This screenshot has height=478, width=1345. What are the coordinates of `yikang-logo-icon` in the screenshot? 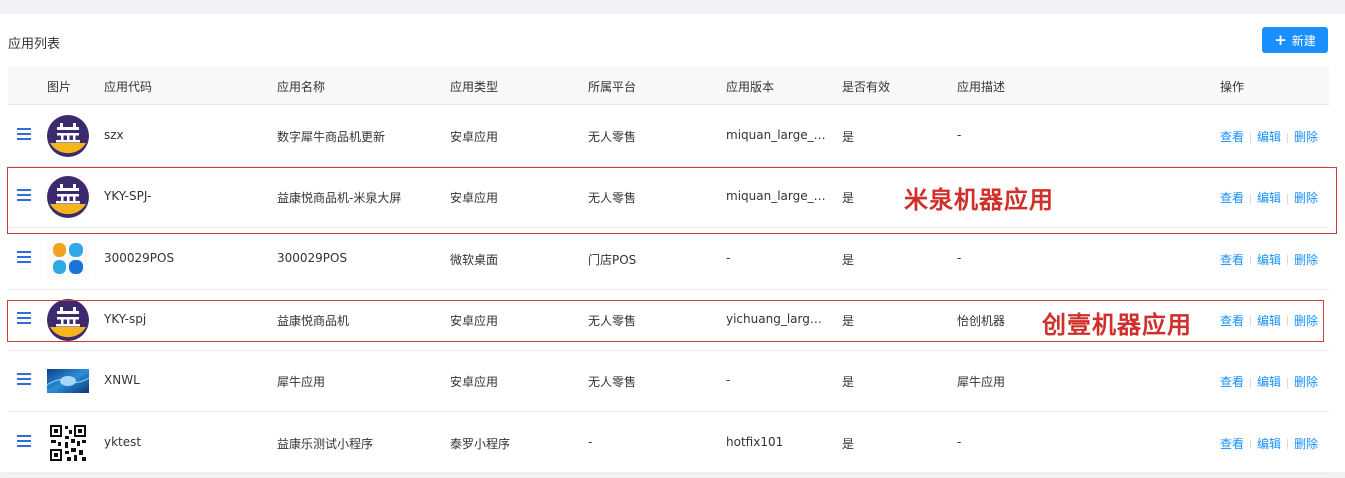 It's located at (68, 136).